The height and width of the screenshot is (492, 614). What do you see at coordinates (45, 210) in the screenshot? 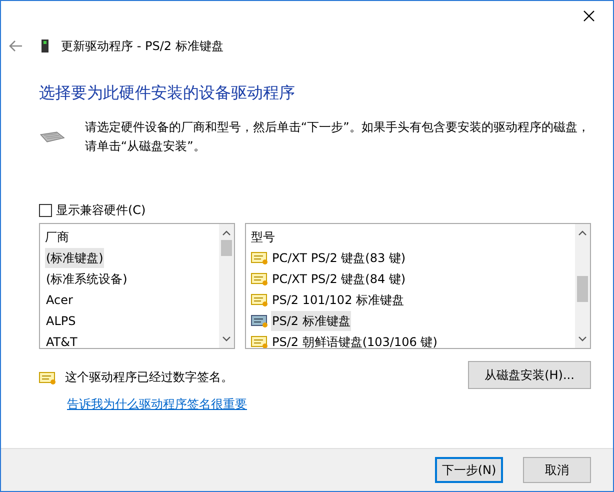
I see `checkbox` at bounding box center [45, 210].